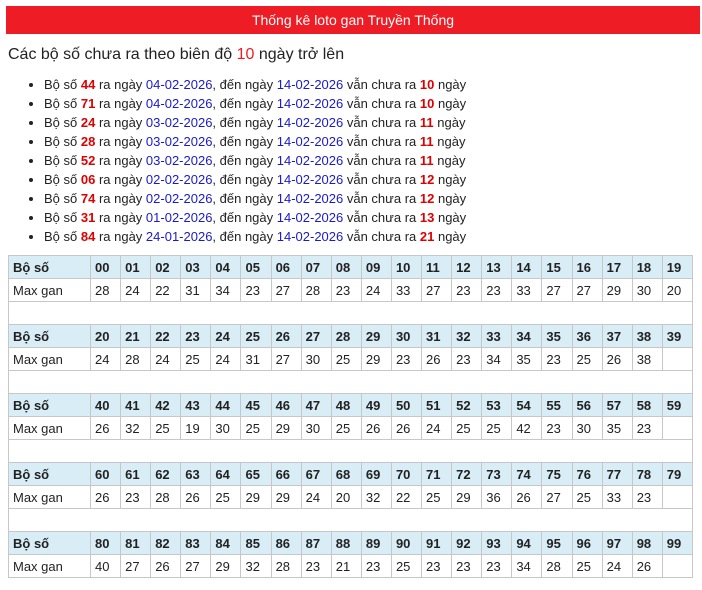 This screenshot has height=590, width=702. Describe the element at coordinates (647, 543) in the screenshot. I see `number-cell: 98` at that location.